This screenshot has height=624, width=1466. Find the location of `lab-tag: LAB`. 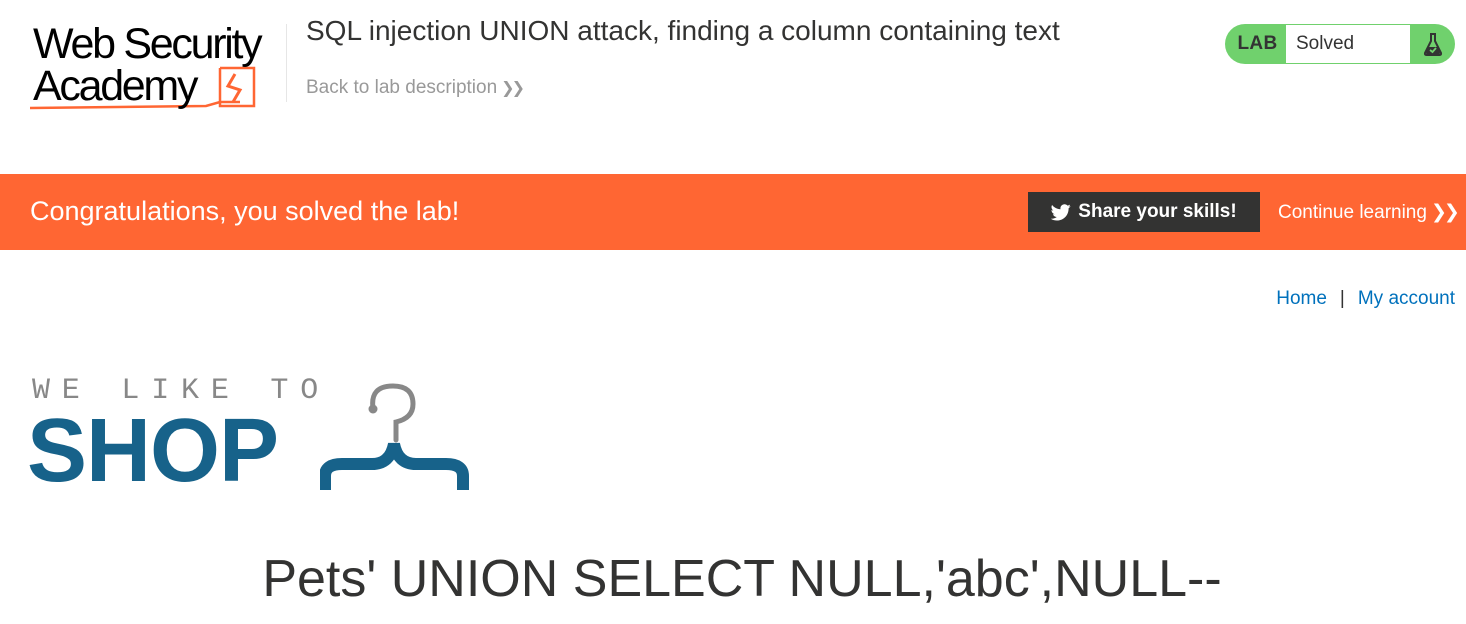

lab-tag: LAB is located at coordinates (1257, 43).